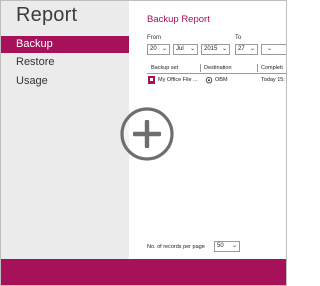 This screenshot has height=286, width=320. I want to click on from-year-value: 2015, so click(211, 49).